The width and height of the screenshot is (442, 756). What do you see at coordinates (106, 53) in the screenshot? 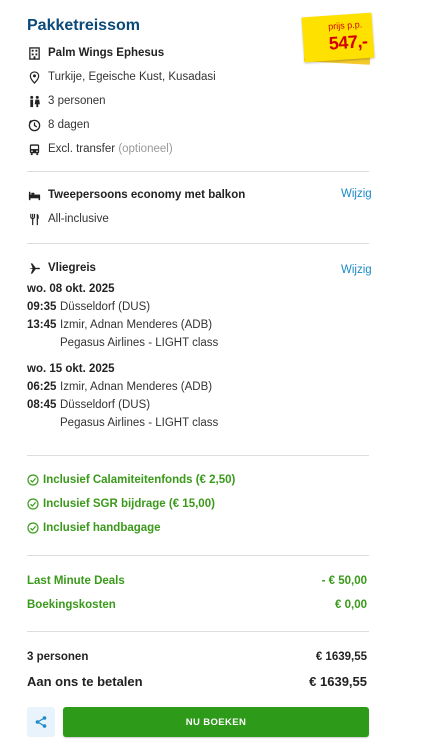
I see `hotel-name: Palm Wings Ephesus` at bounding box center [106, 53].